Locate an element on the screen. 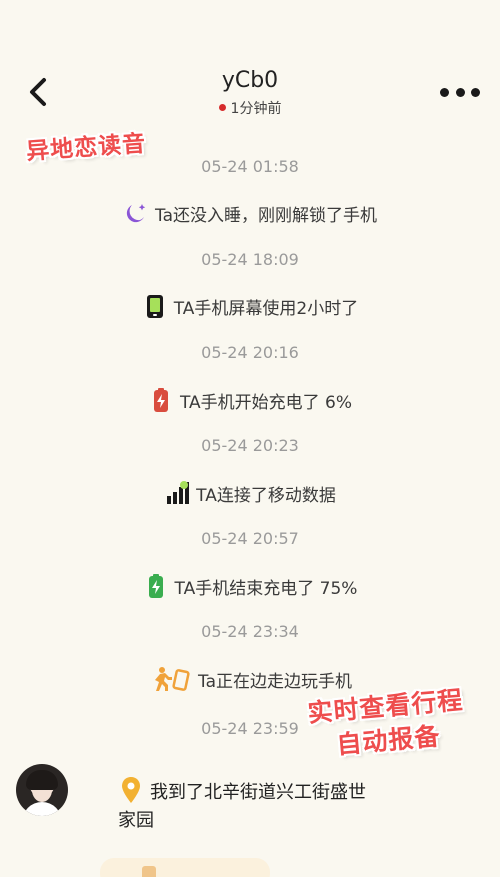 The height and width of the screenshot is (877, 500). battery-charging-green-icon is located at coordinates (156, 586).